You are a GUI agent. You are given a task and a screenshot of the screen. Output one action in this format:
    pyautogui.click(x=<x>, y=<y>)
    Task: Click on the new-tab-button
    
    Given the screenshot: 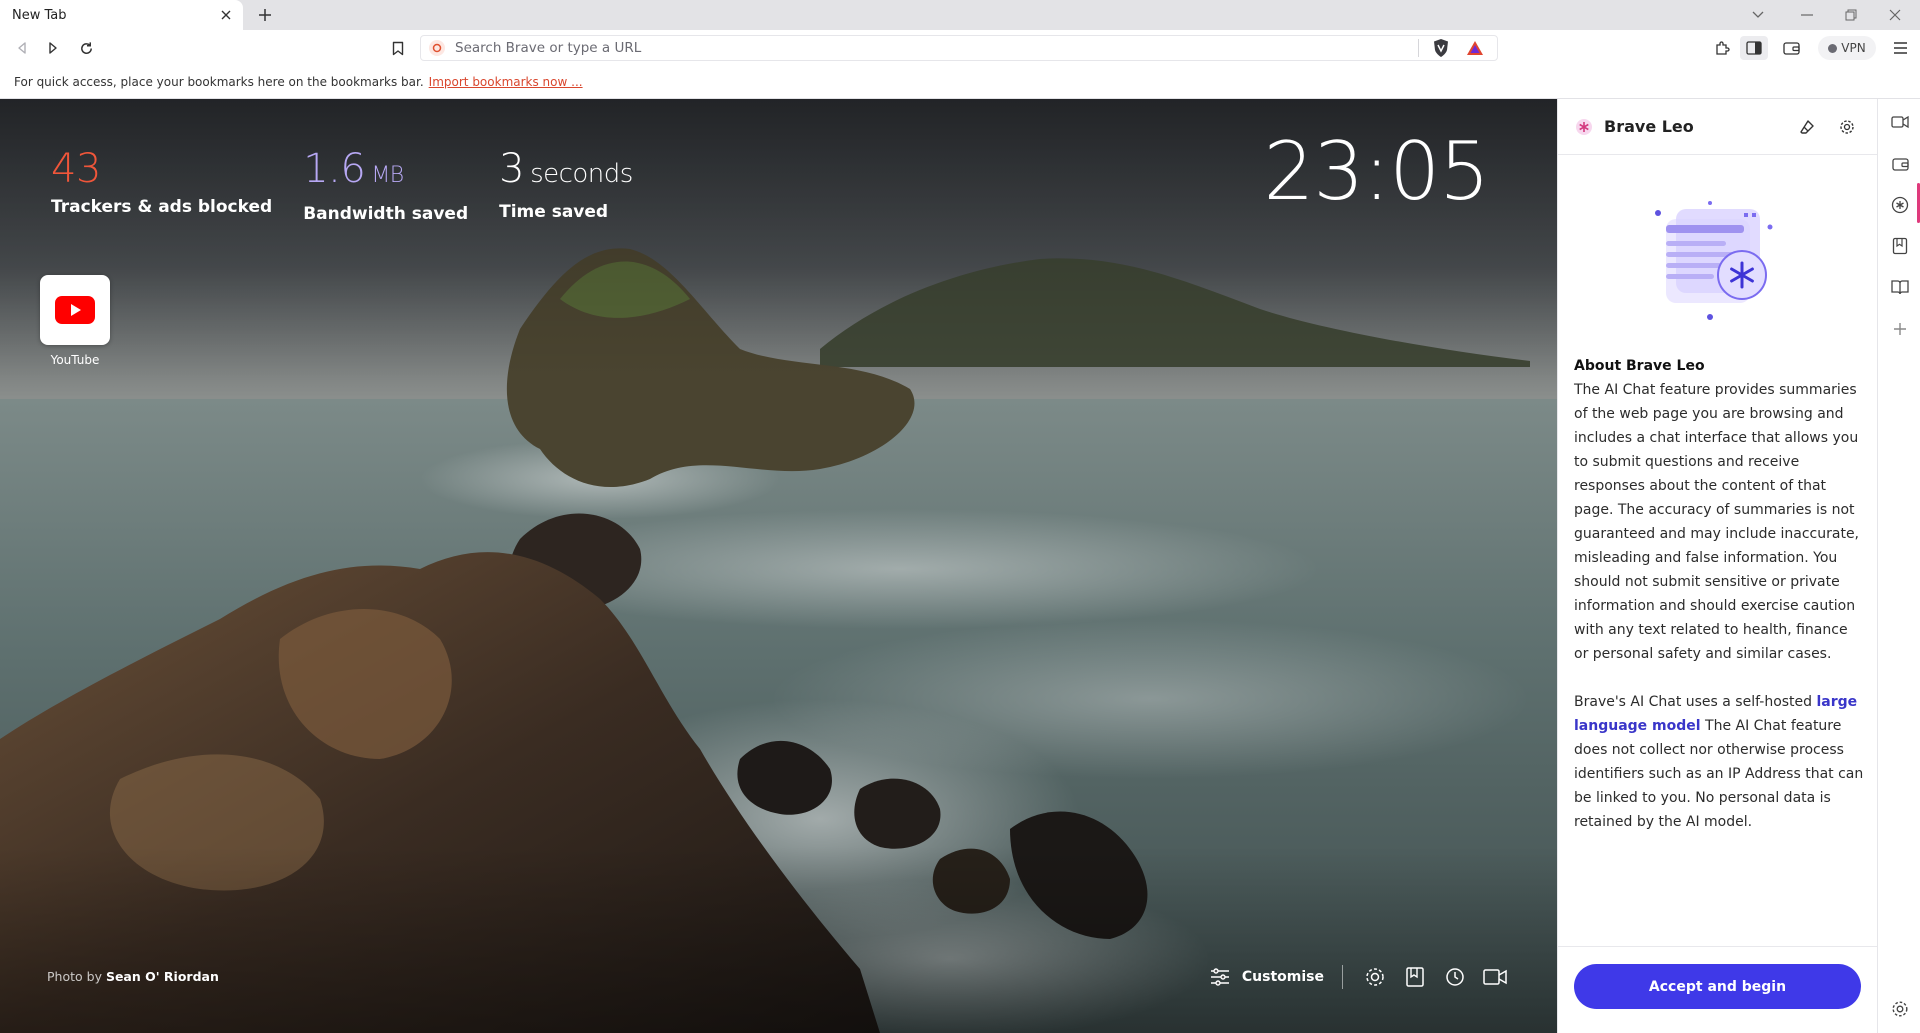 What is the action you would take?
    pyautogui.click(x=265, y=15)
    